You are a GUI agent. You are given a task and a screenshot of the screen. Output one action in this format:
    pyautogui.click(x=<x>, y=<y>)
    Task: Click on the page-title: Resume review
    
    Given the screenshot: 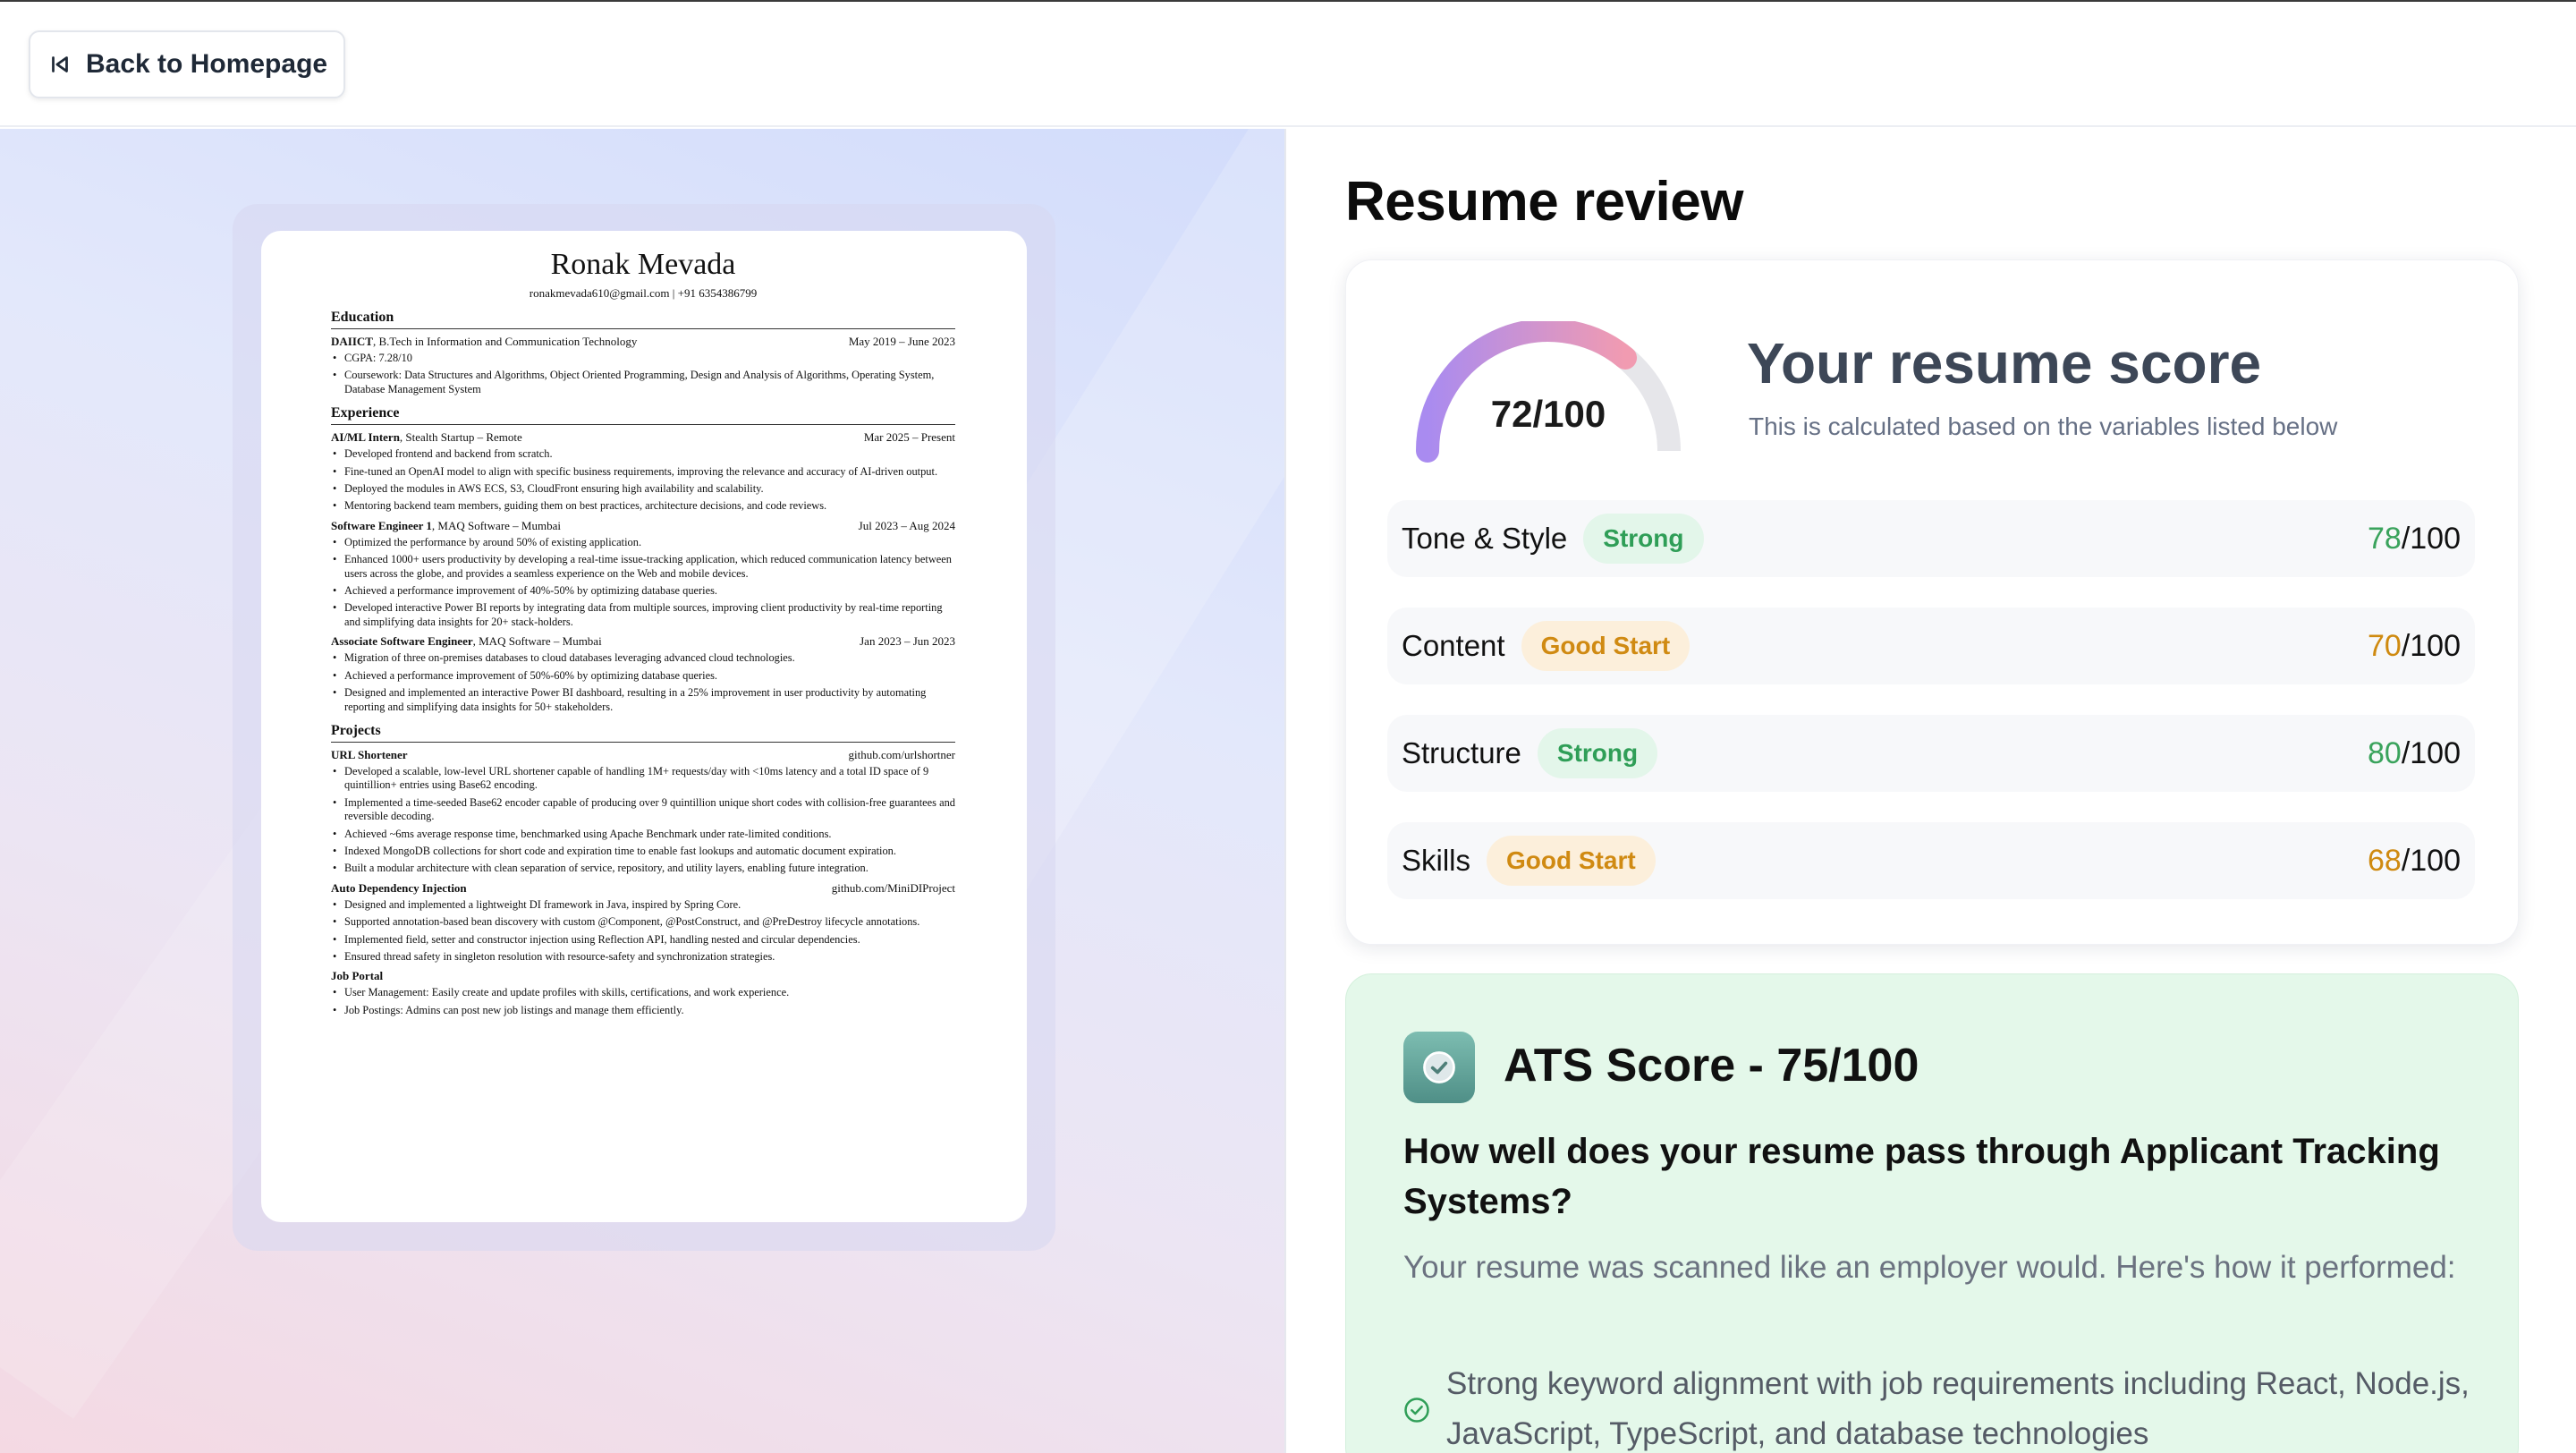 What is the action you would take?
    pyautogui.click(x=1544, y=202)
    